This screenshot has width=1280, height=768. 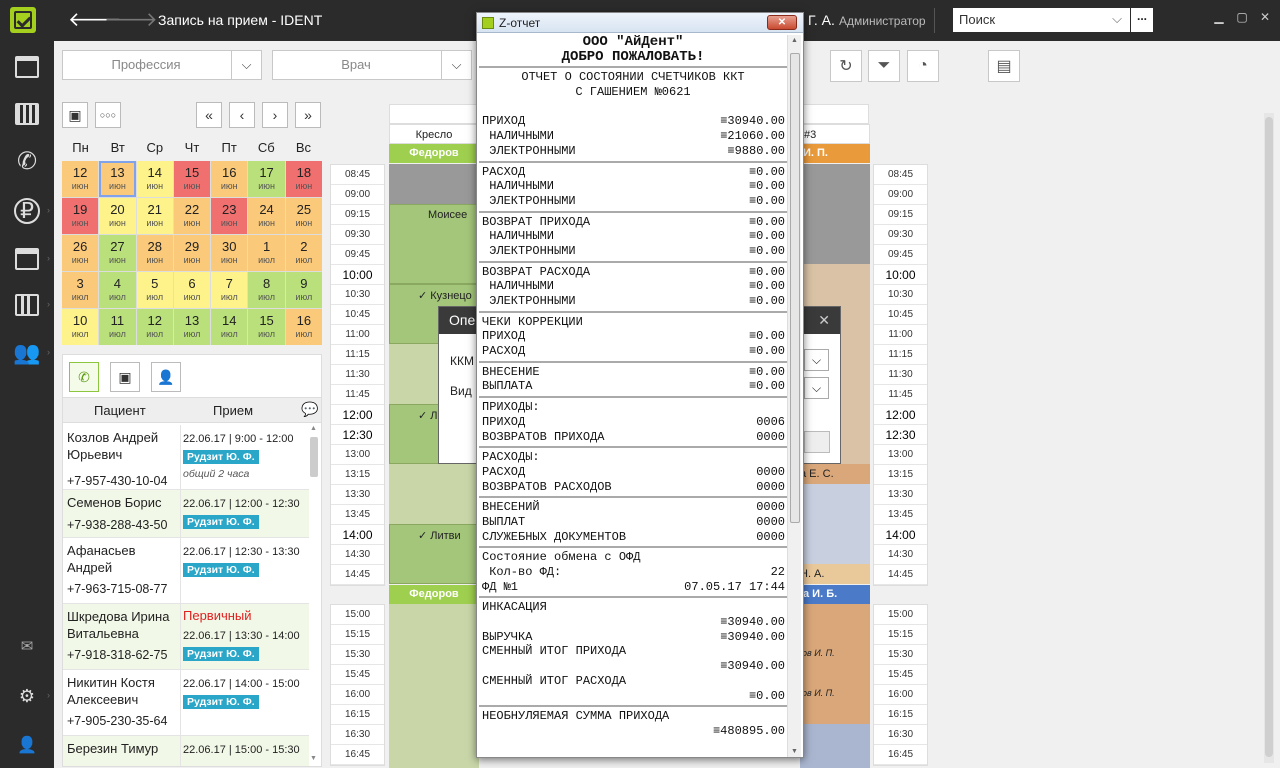 I want to click on table-row: Березин Тимур 22.06.17 | 15:00 - 15:30, so click(x=186, y=751).